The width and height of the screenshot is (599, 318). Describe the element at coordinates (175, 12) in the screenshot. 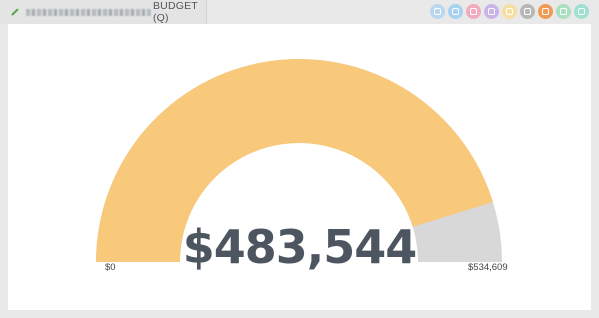

I see `widget-title: BUDGET (Q)` at that location.